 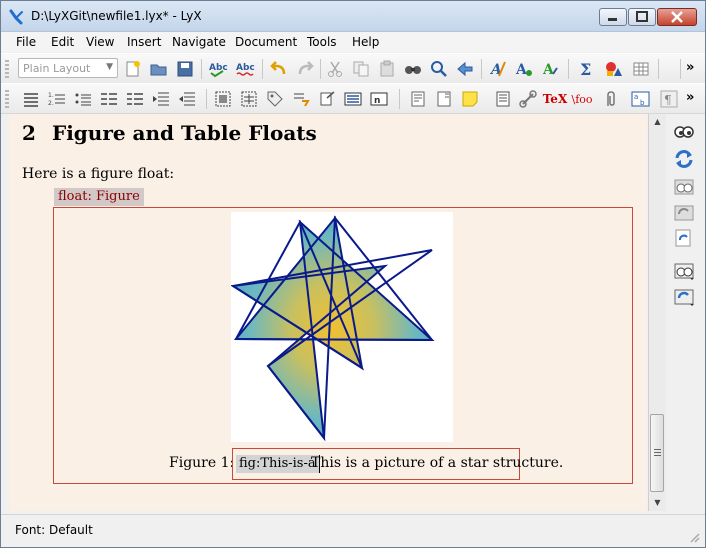 I want to click on menu-help: Help, so click(x=365, y=42).